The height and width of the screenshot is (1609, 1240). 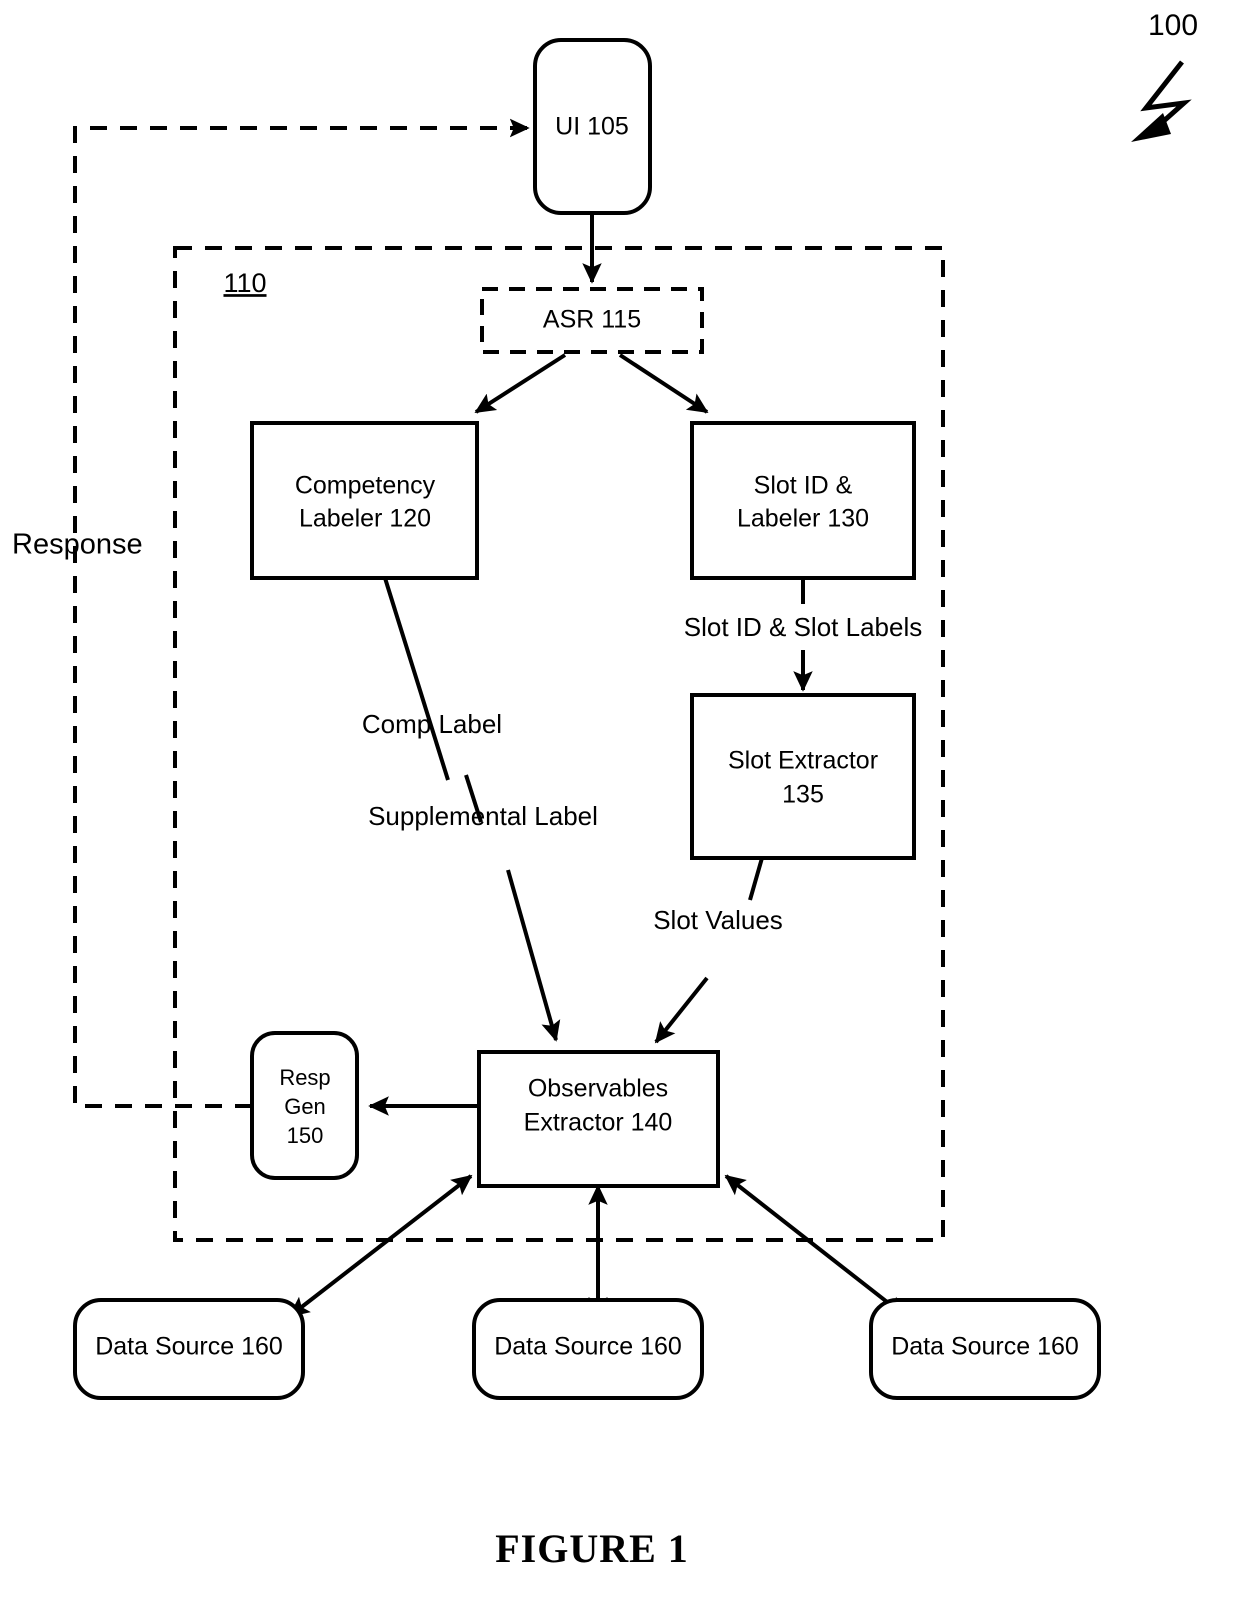 I want to click on node-data-source-center: Data Source 160, so click(x=588, y=1349).